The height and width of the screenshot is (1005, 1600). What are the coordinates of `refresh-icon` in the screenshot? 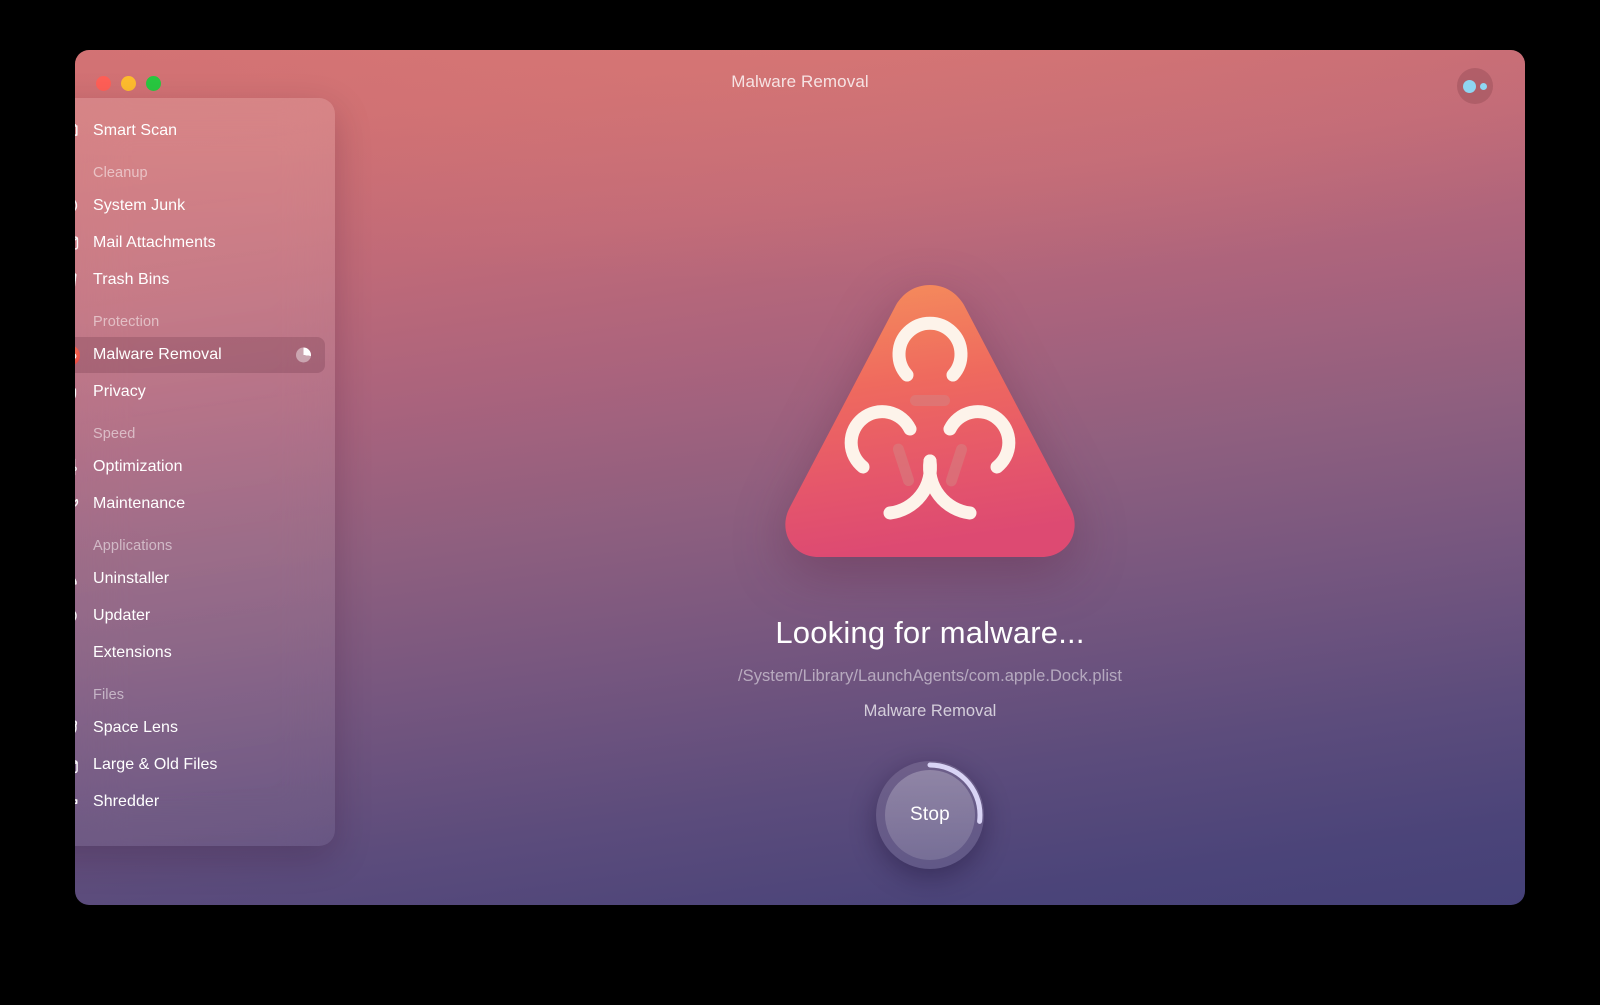 It's located at (78, 616).